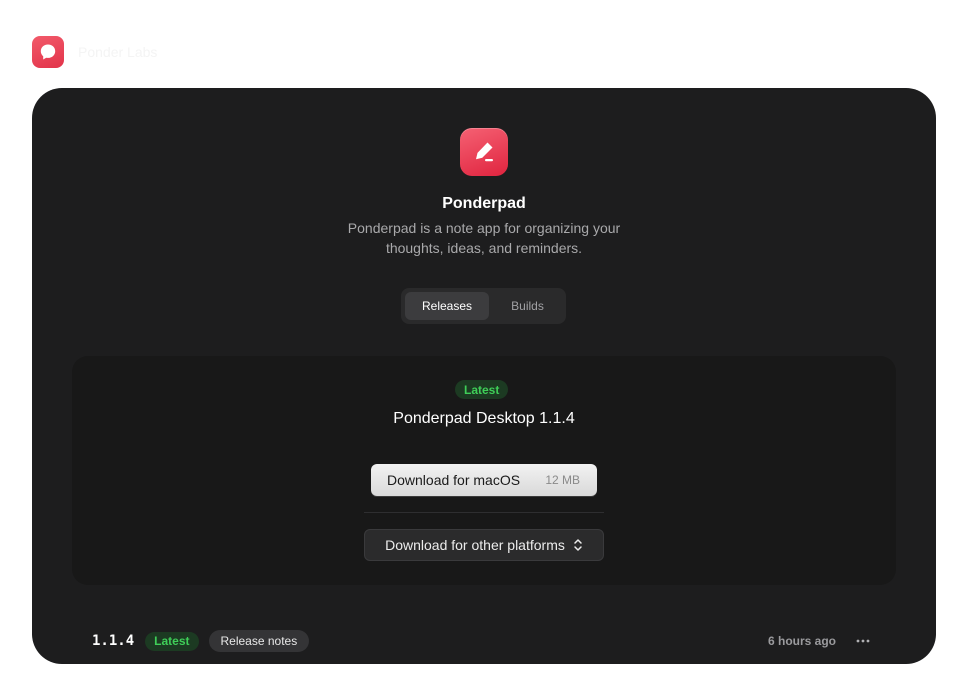 The width and height of the screenshot is (968, 680). Describe the element at coordinates (484, 152) in the screenshot. I see `pencil-icon` at that location.